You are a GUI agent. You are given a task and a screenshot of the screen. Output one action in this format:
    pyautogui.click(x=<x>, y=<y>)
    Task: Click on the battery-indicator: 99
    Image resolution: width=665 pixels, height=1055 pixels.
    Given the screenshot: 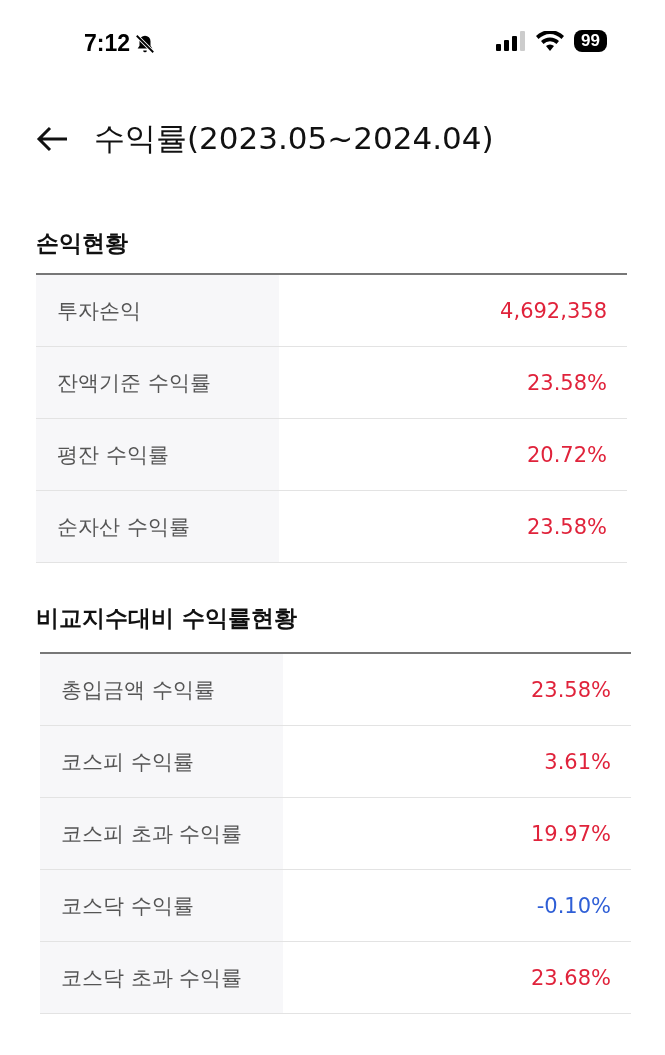 What is the action you would take?
    pyautogui.click(x=590, y=41)
    